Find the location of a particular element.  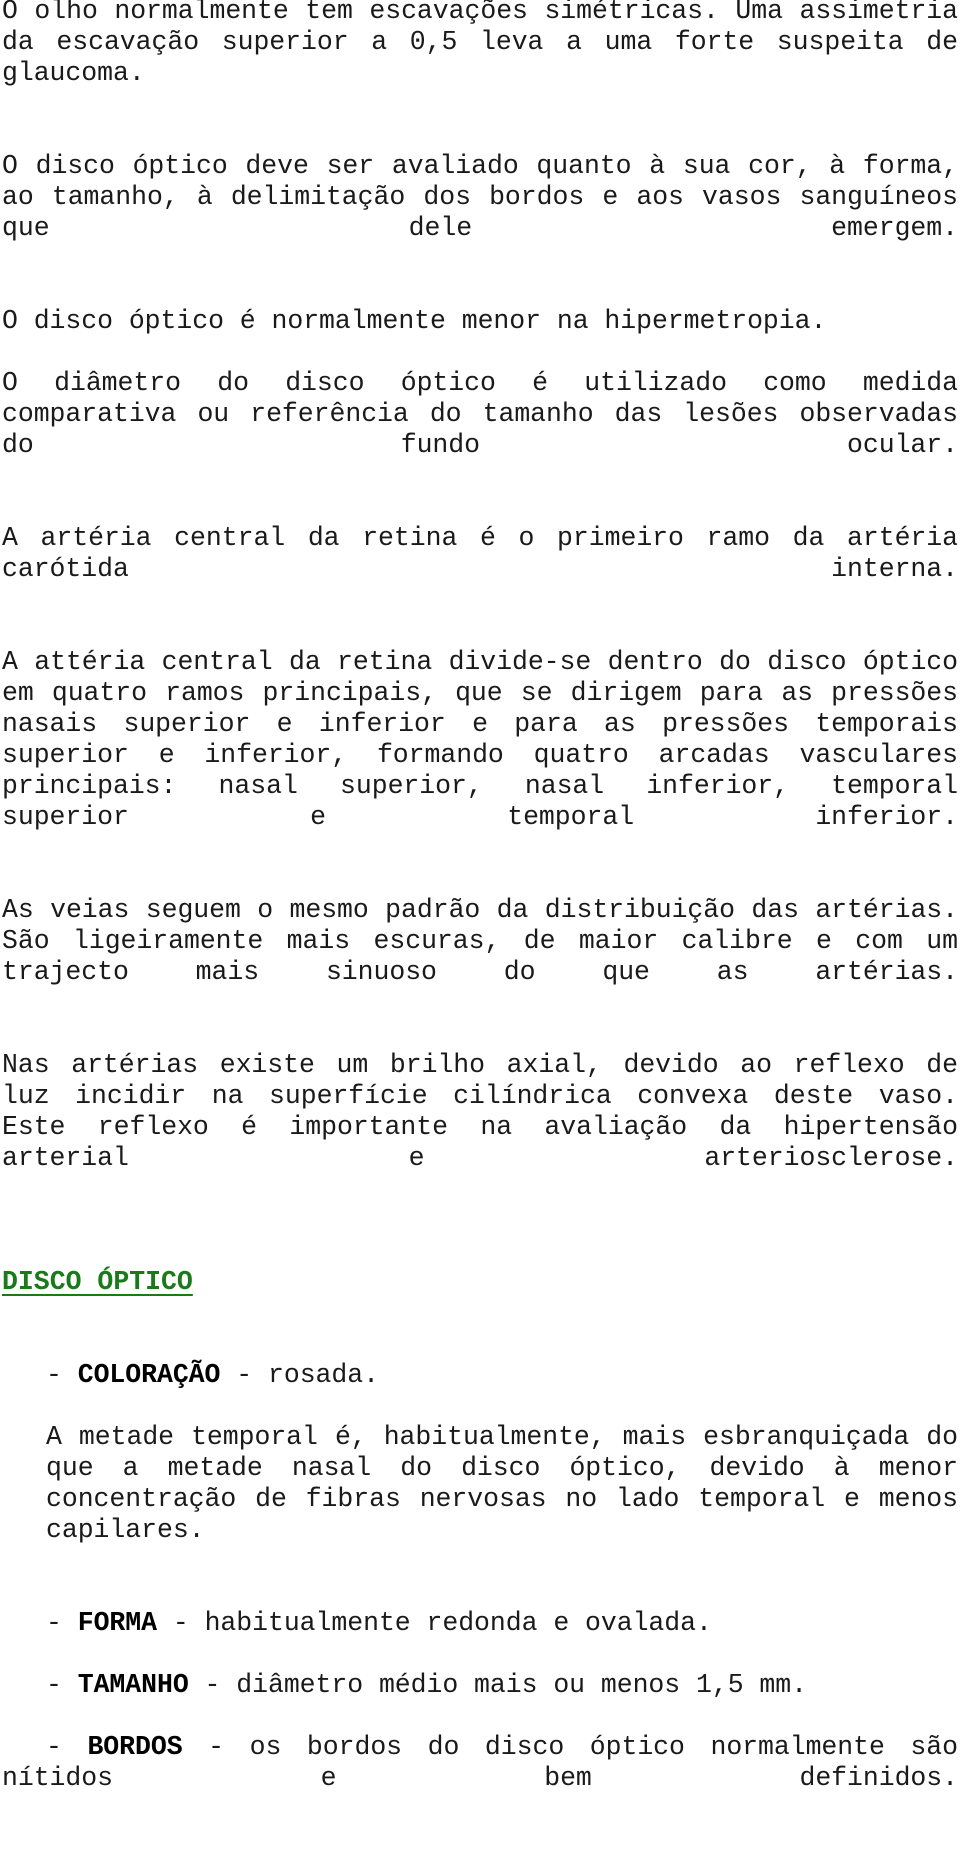

dash-before-bordos: - is located at coordinates (54, 1747).